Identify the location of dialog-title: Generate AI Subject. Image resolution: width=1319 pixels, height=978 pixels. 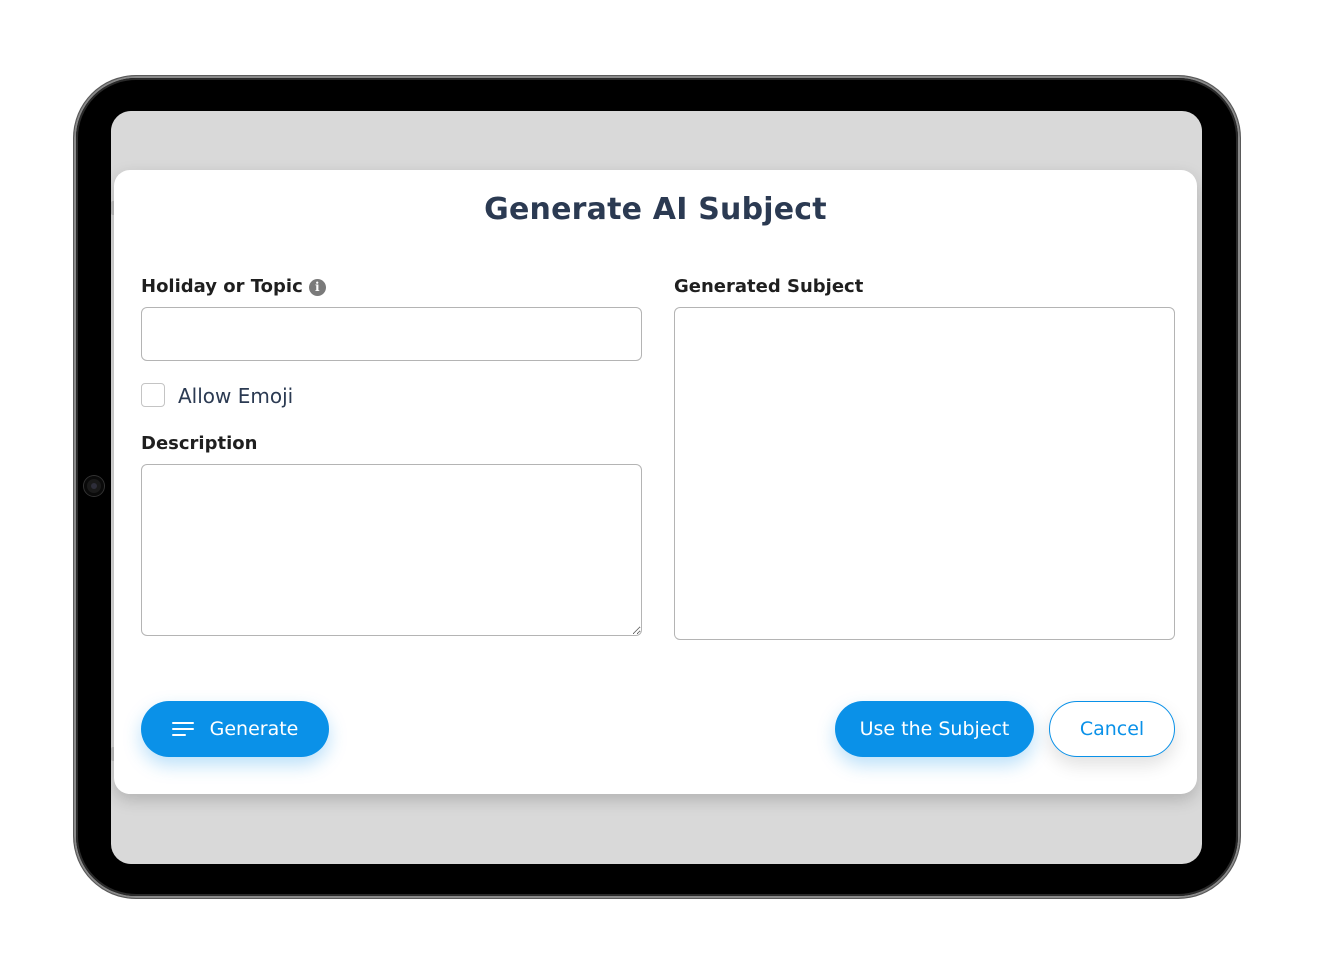
(655, 209).